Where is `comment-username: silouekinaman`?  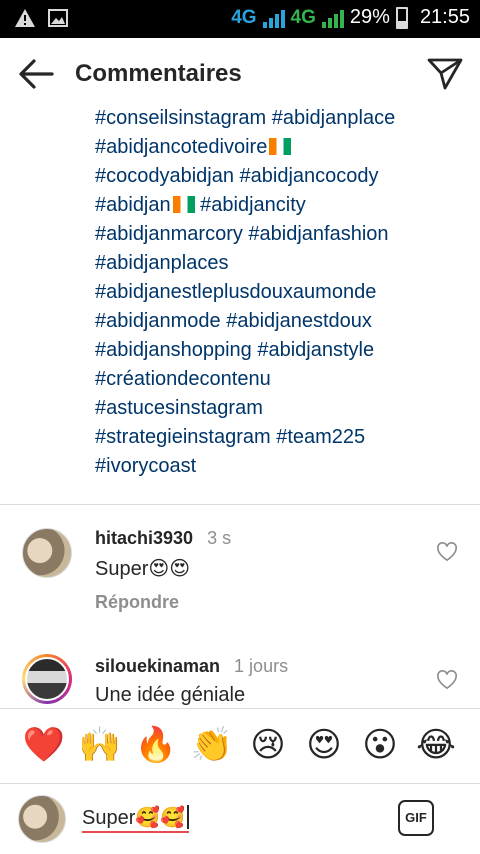 comment-username: silouekinaman is located at coordinates (157, 666).